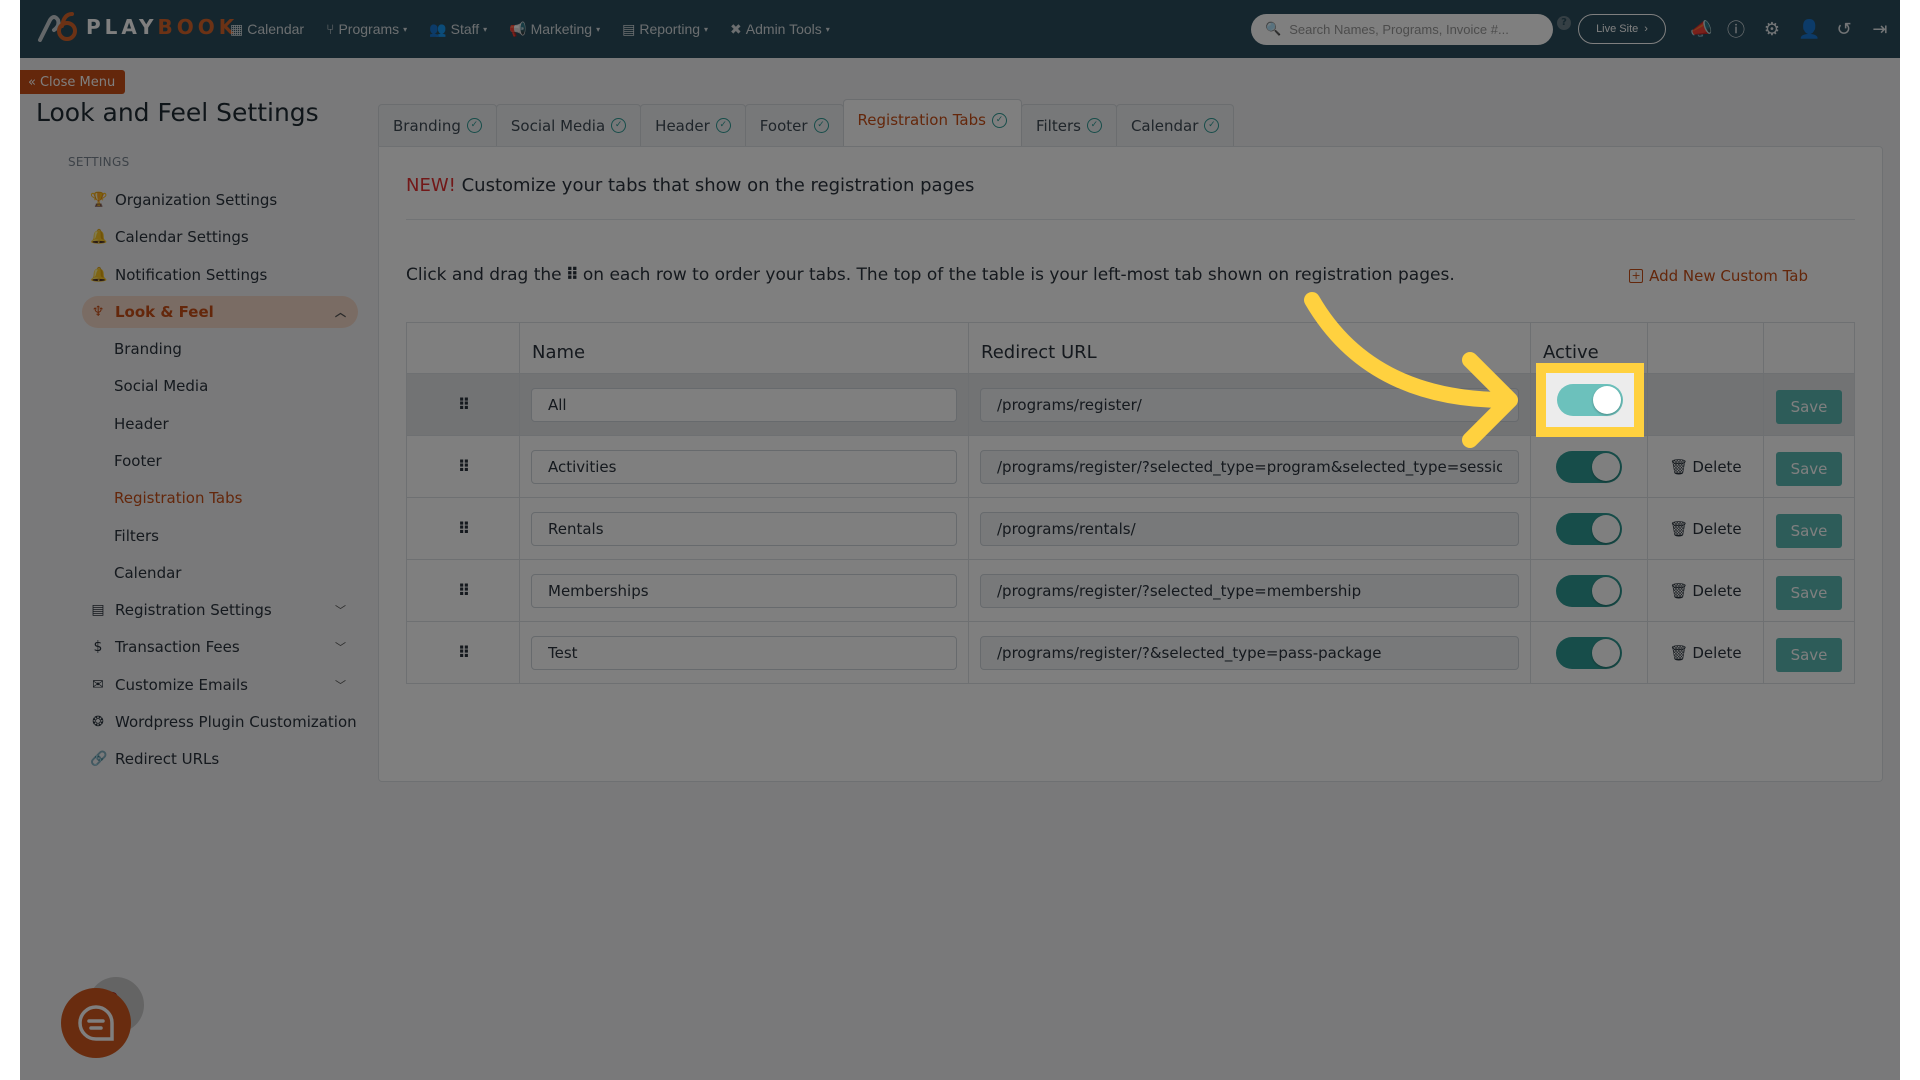  I want to click on tab-filters: Filters ✓, so click(1068, 125).